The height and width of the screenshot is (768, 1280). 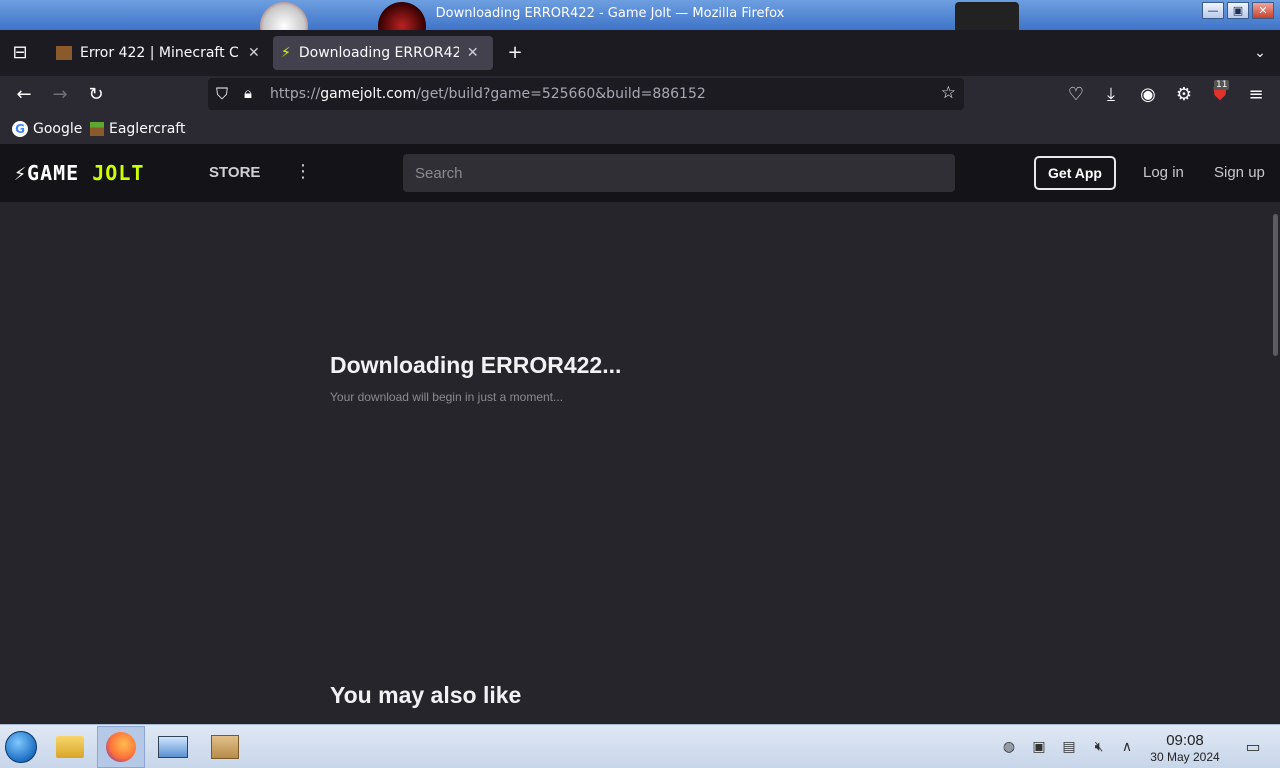 What do you see at coordinates (79, 173) in the screenshot?
I see `gamejolt-logo: ⚡GAME JOLT` at bounding box center [79, 173].